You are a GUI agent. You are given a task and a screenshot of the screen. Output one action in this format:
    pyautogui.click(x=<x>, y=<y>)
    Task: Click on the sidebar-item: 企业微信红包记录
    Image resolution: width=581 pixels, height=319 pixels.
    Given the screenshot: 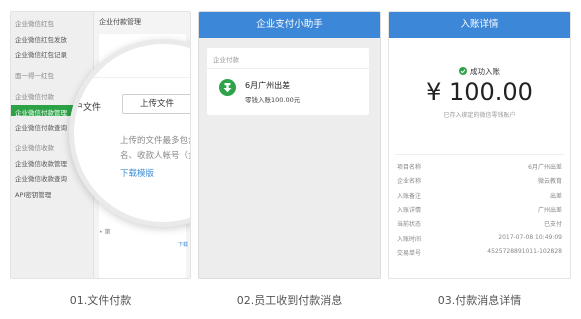 What is the action you would take?
    pyautogui.click(x=41, y=54)
    